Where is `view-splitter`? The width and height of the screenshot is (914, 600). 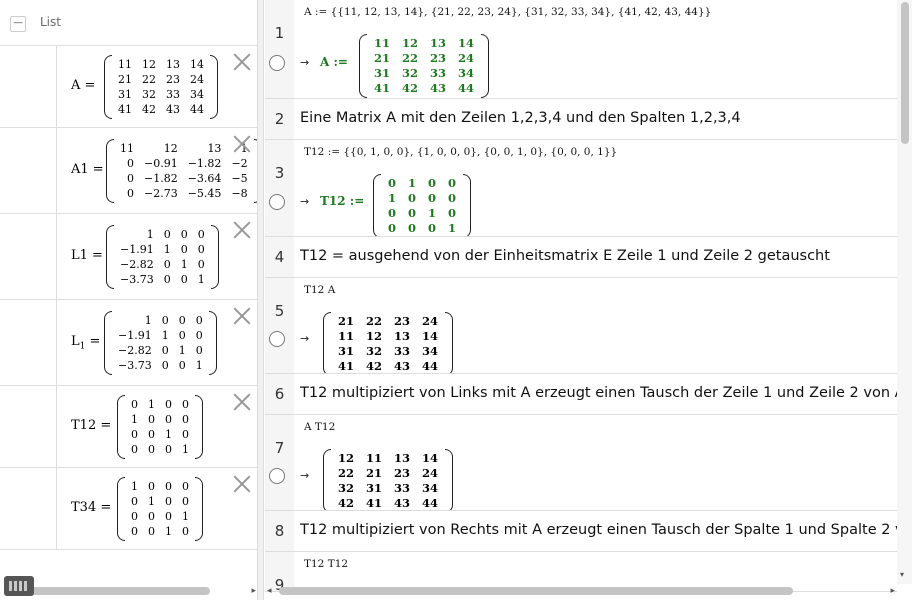 view-splitter is located at coordinates (261, 300).